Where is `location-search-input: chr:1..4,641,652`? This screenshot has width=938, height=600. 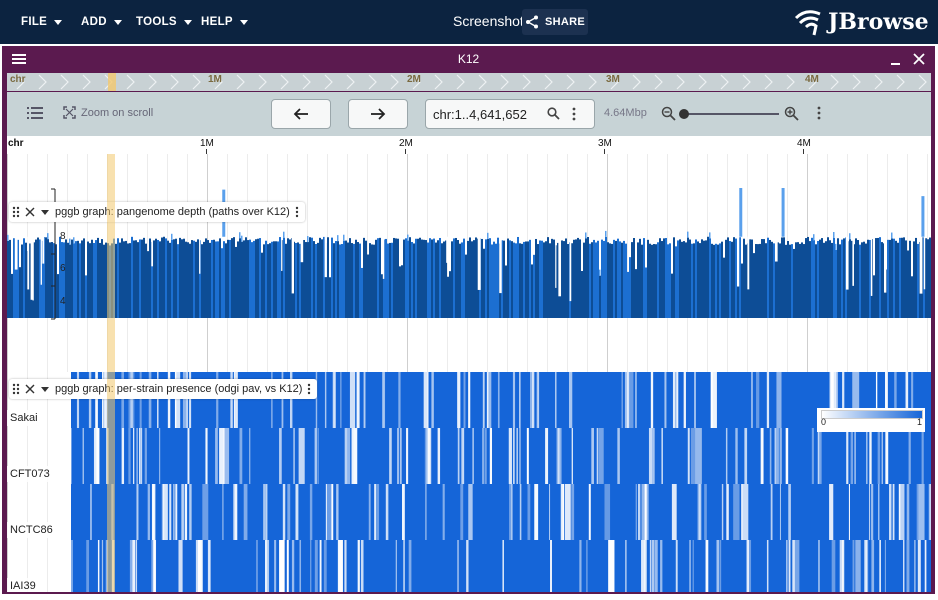 location-search-input: chr:1..4,641,652 is located at coordinates (480, 114).